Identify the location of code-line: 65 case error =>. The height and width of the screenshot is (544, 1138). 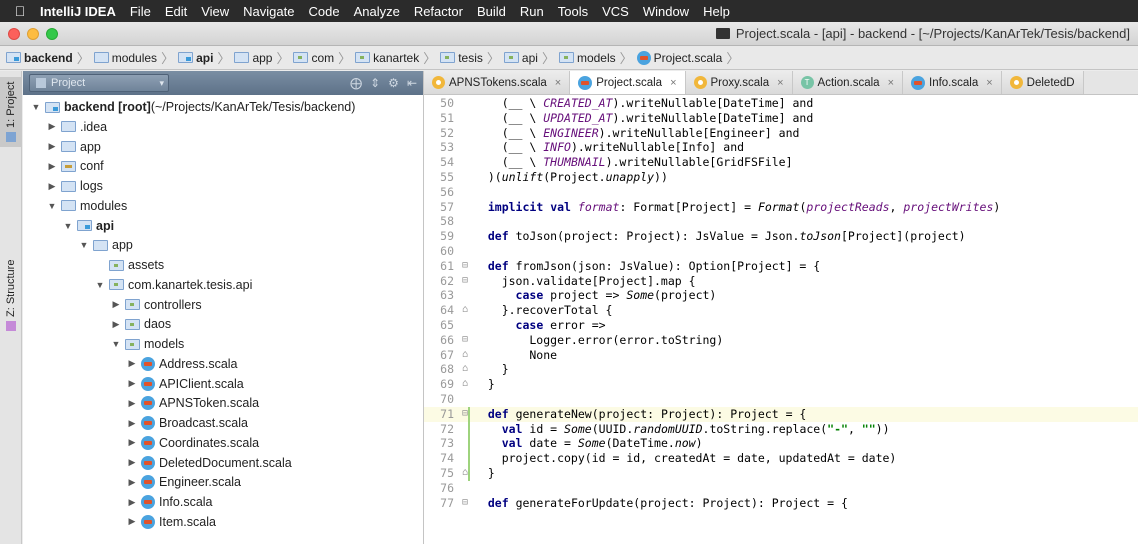
(781, 325).